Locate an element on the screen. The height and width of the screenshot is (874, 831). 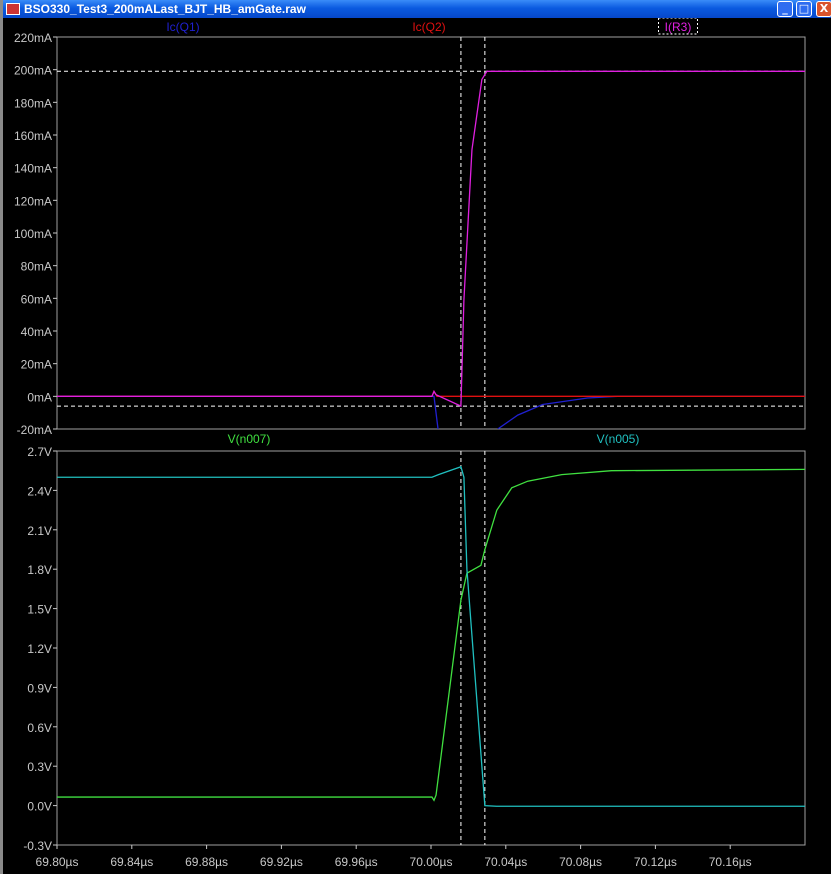
x-tick-label: 69.92µs is located at coordinates (281, 862).